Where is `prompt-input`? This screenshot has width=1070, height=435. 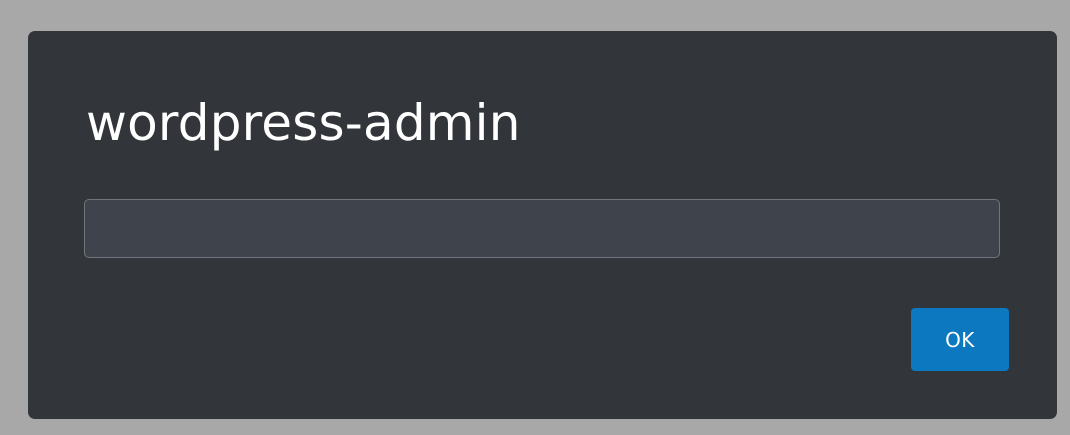
prompt-input is located at coordinates (542, 228).